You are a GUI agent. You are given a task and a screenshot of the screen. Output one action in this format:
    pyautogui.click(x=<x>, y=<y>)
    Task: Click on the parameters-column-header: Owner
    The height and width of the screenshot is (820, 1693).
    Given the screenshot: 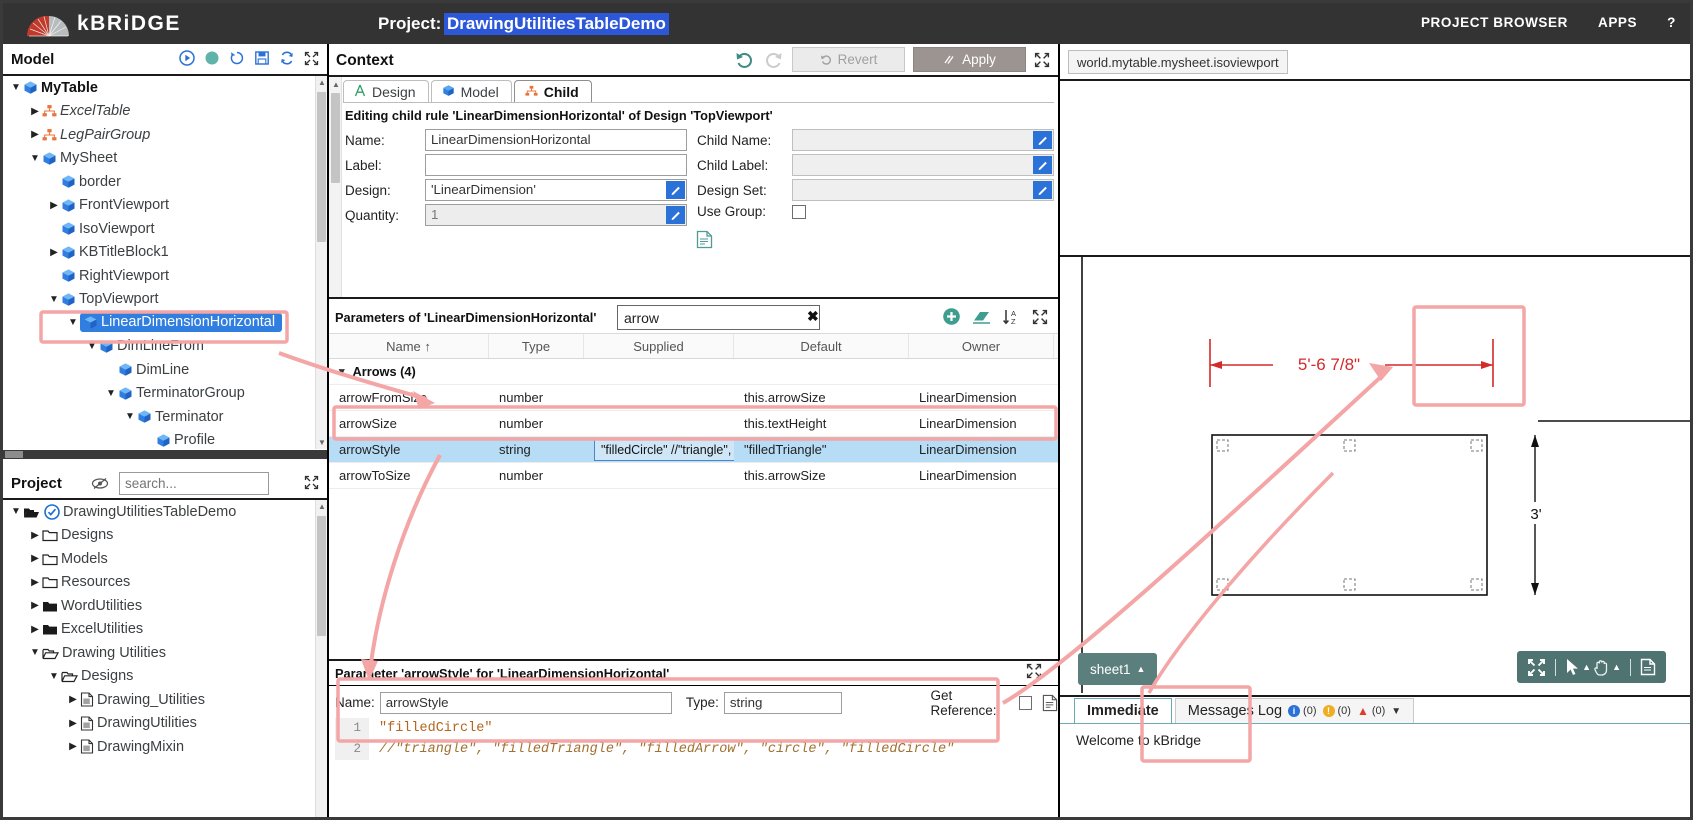 What is the action you would take?
    pyautogui.click(x=981, y=346)
    